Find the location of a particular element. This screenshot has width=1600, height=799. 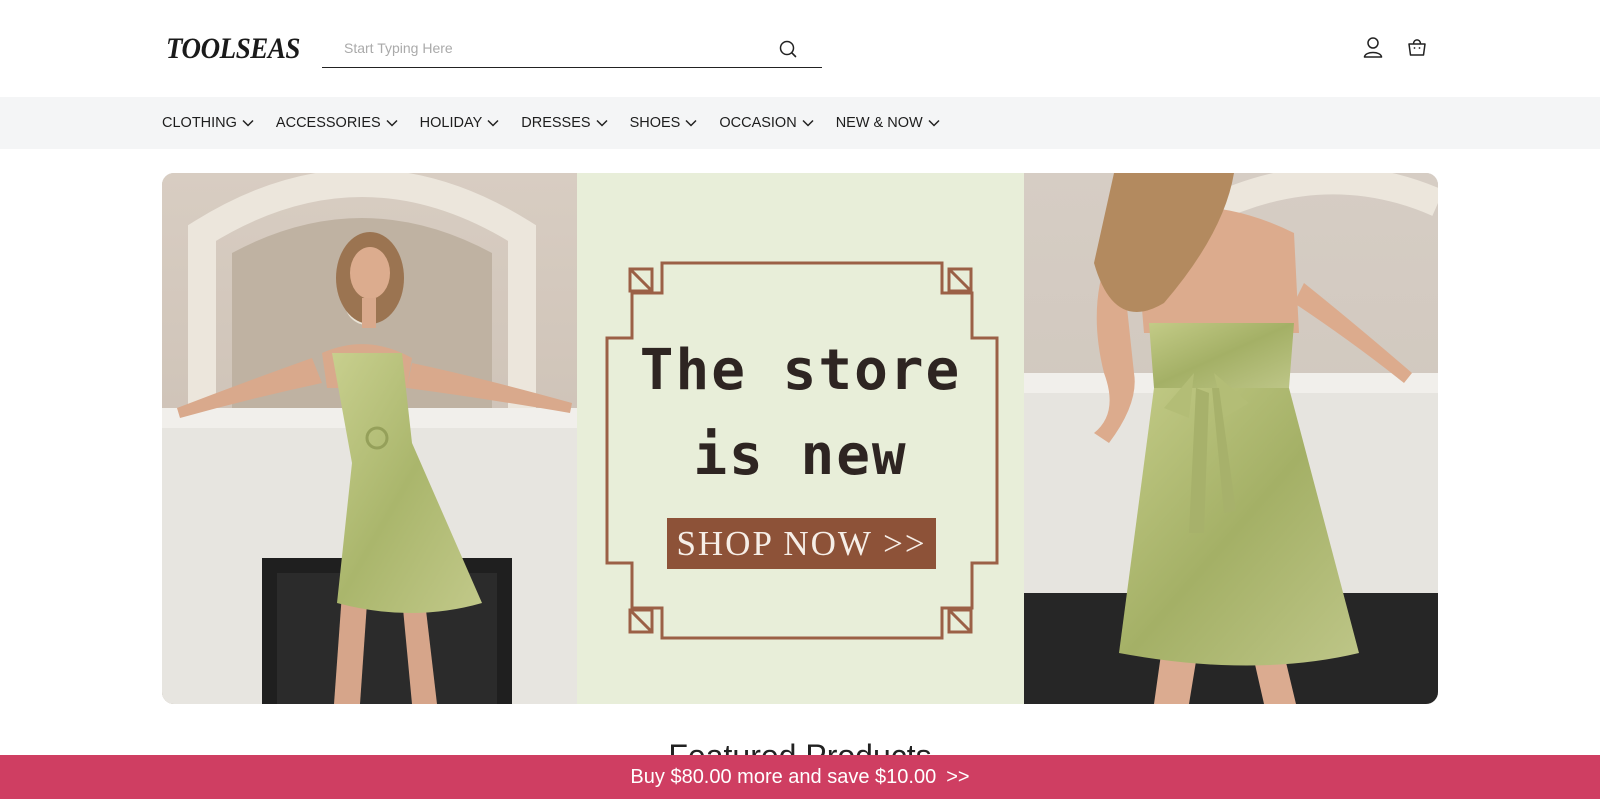

nav-item-label: DRESSES is located at coordinates (556, 123).